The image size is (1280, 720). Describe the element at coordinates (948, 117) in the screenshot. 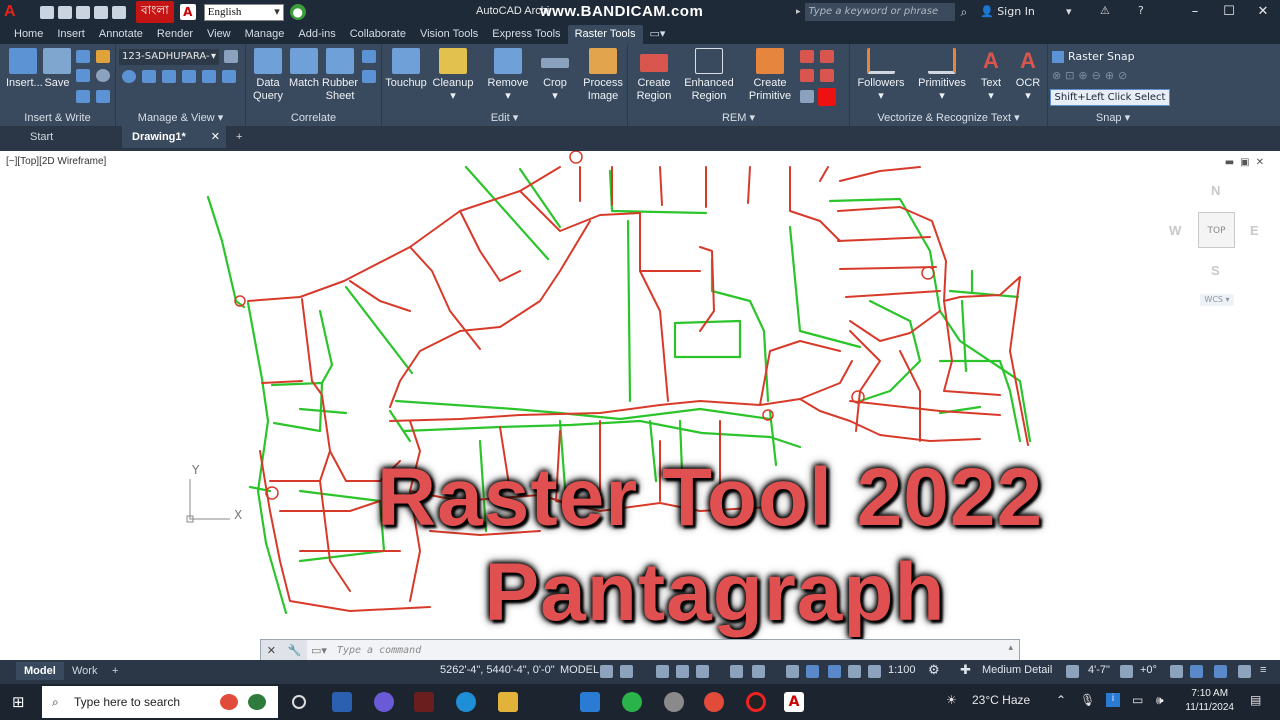

I see `group-label-vectorize: Vectorize & Recognize Text ▾` at that location.